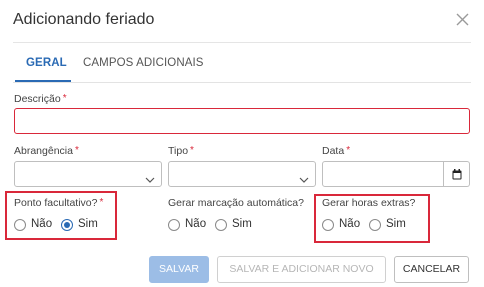 This screenshot has height=287, width=484. What do you see at coordinates (88, 174) in the screenshot?
I see `abrangencia-select` at bounding box center [88, 174].